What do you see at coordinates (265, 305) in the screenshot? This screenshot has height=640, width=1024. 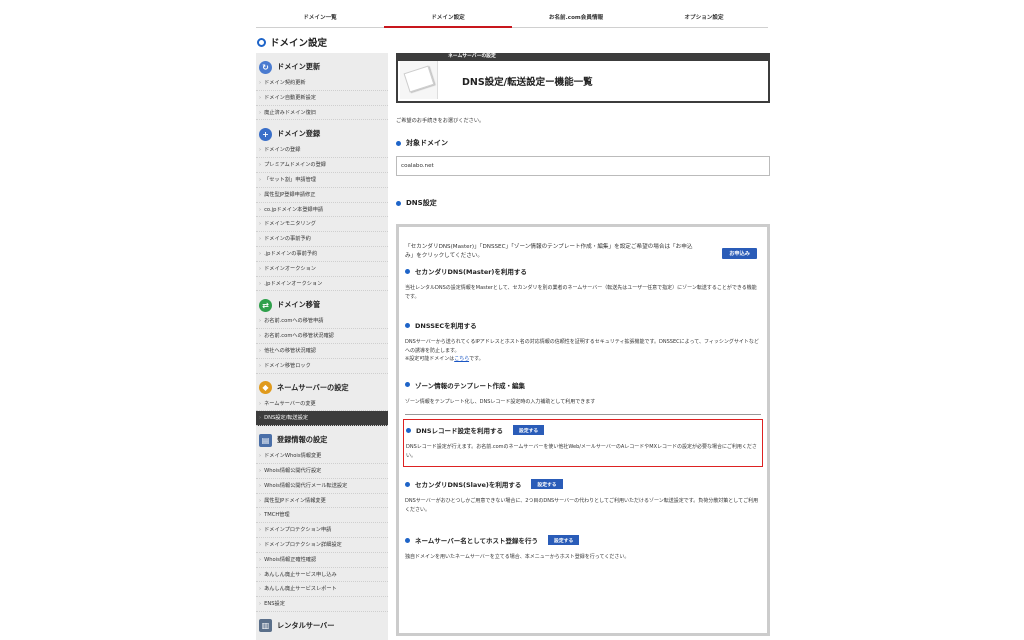 I see `transfer-icon: ⇄` at bounding box center [265, 305].